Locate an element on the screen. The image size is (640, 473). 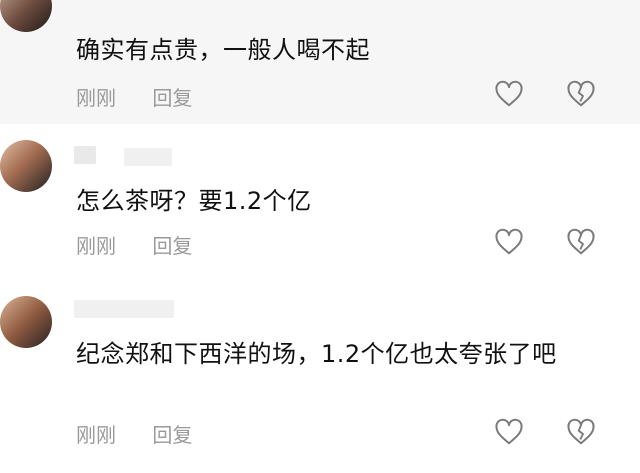
comment-text: 确实有点贵，一般人喝不起 is located at coordinates (223, 50).